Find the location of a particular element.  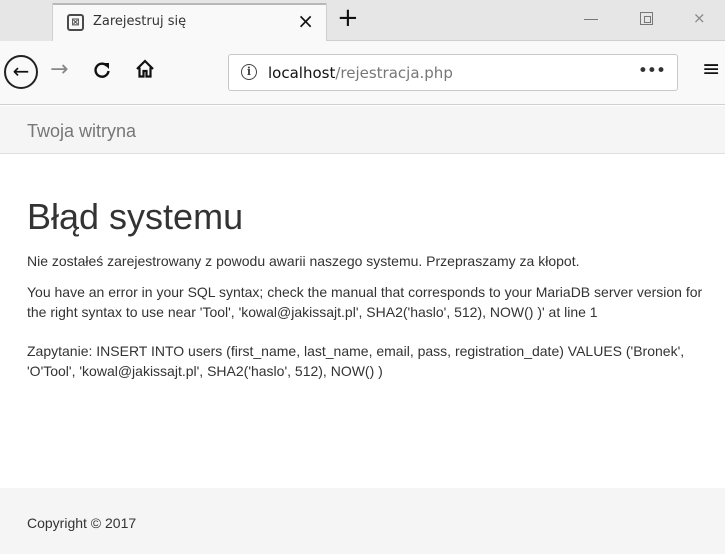

site-navbar: Twoja witryna is located at coordinates (362, 130).